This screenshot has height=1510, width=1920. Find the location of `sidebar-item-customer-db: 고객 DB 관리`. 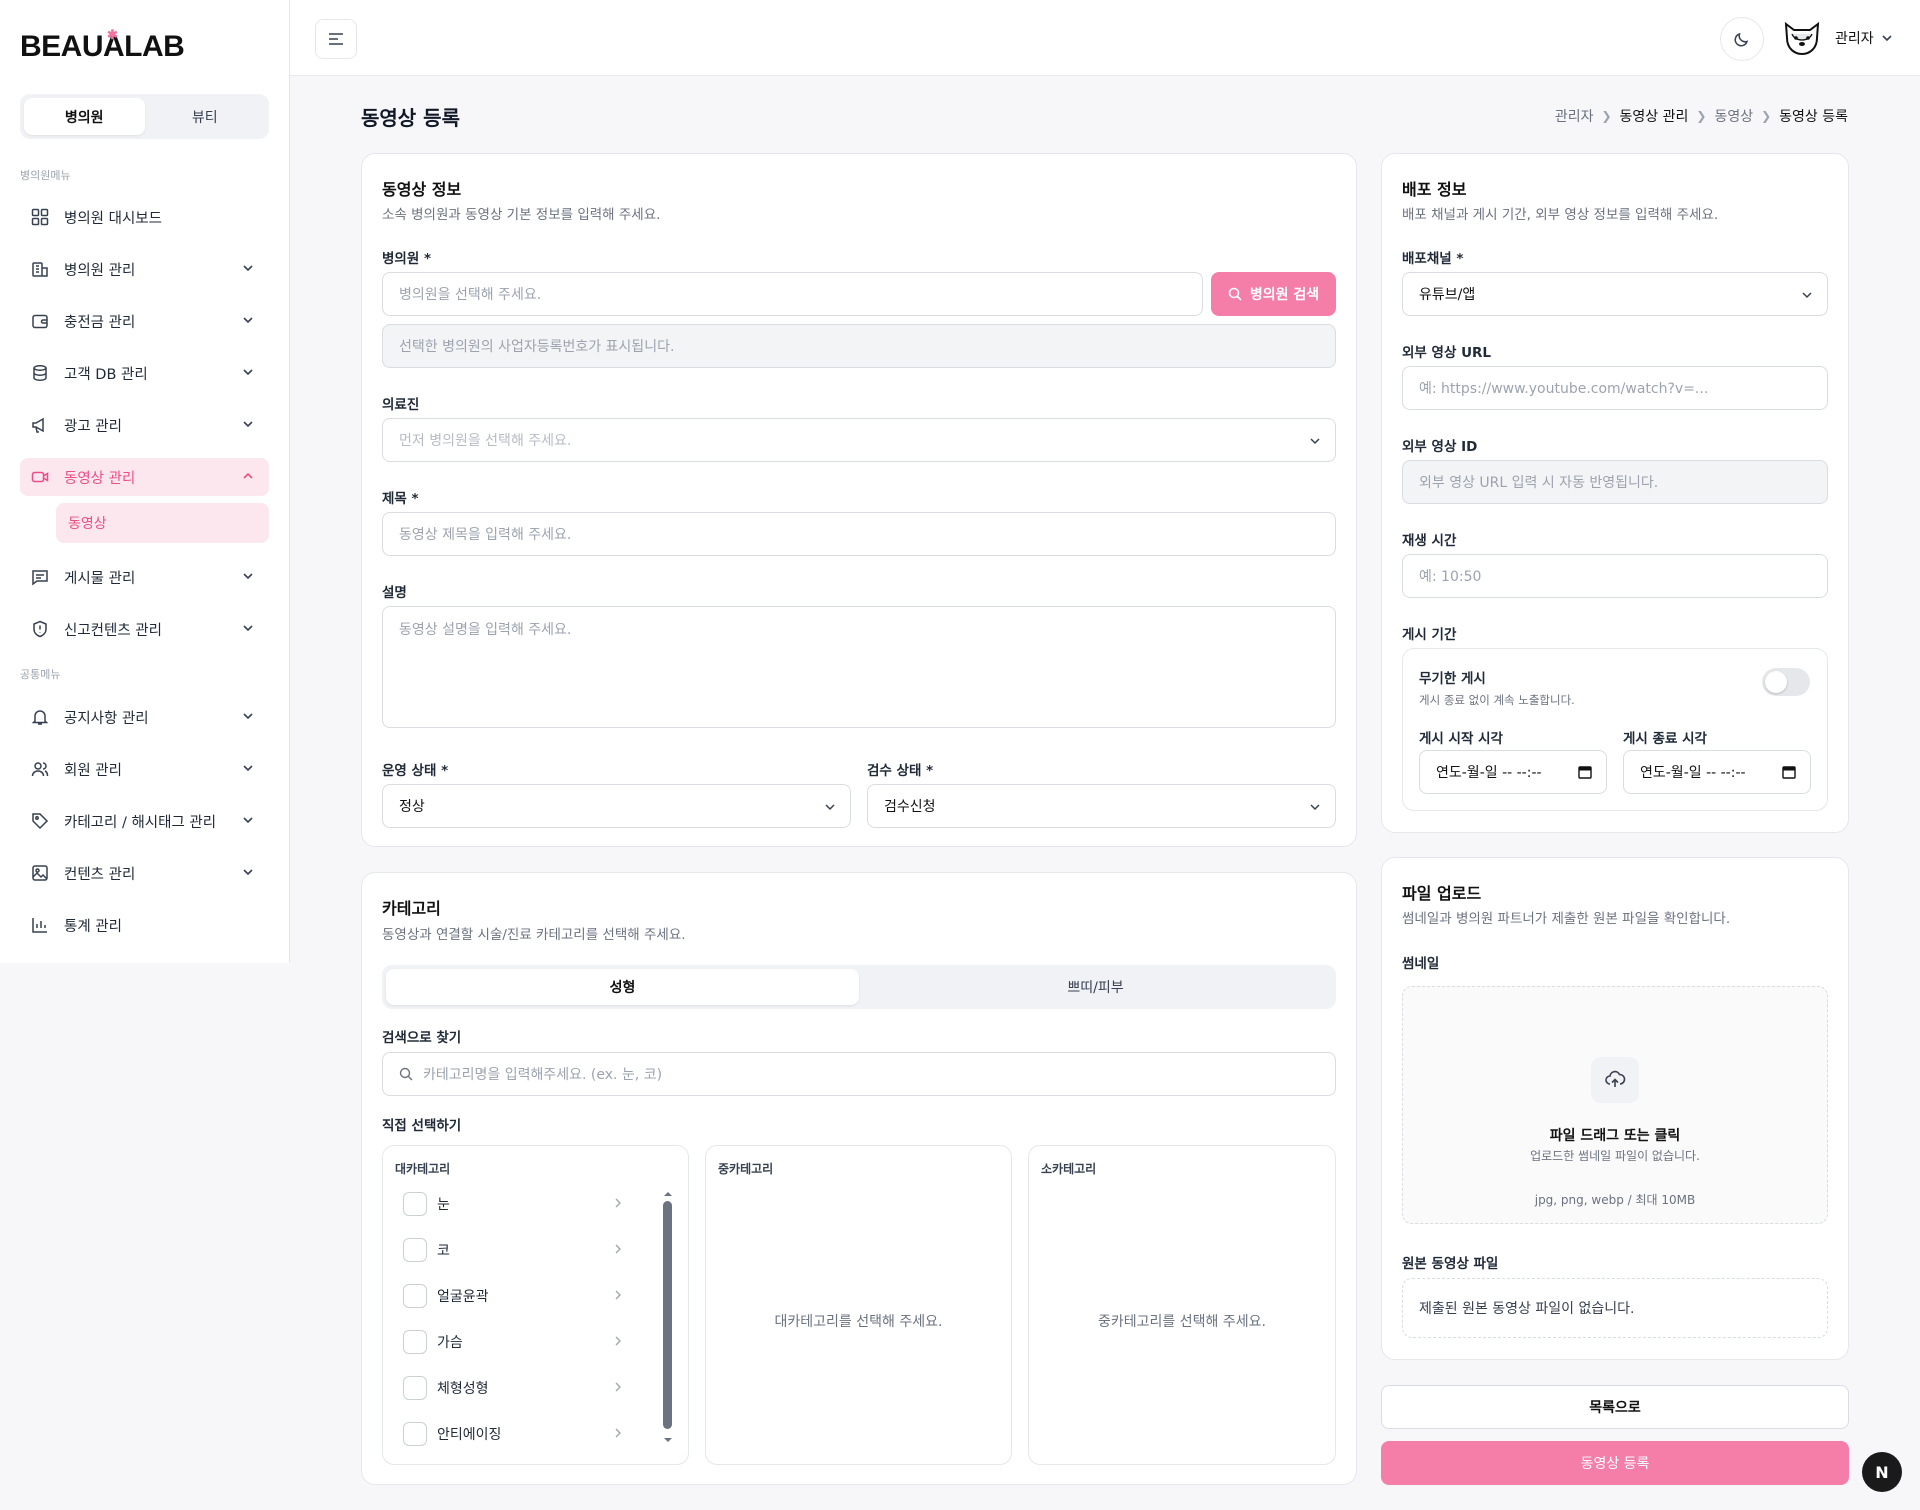

sidebar-item-customer-db: 고객 DB 관리 is located at coordinates (144, 373).